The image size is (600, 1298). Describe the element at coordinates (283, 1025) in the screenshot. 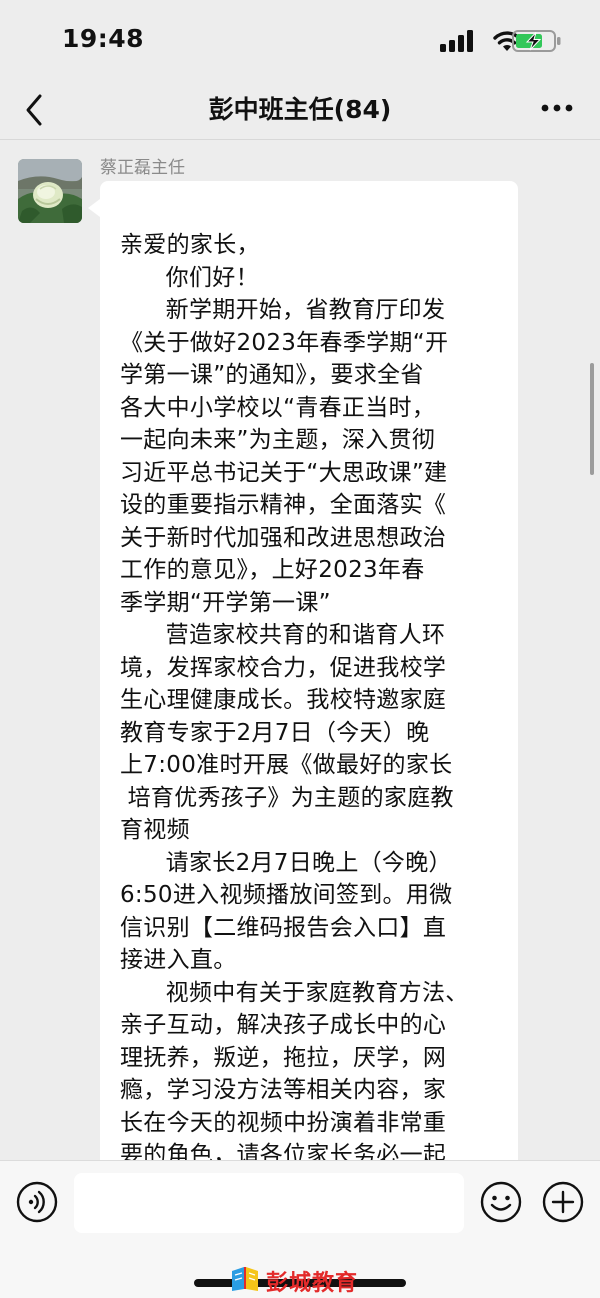

I see `message-line: 亲子互动，解决孩子成长中的心` at that location.